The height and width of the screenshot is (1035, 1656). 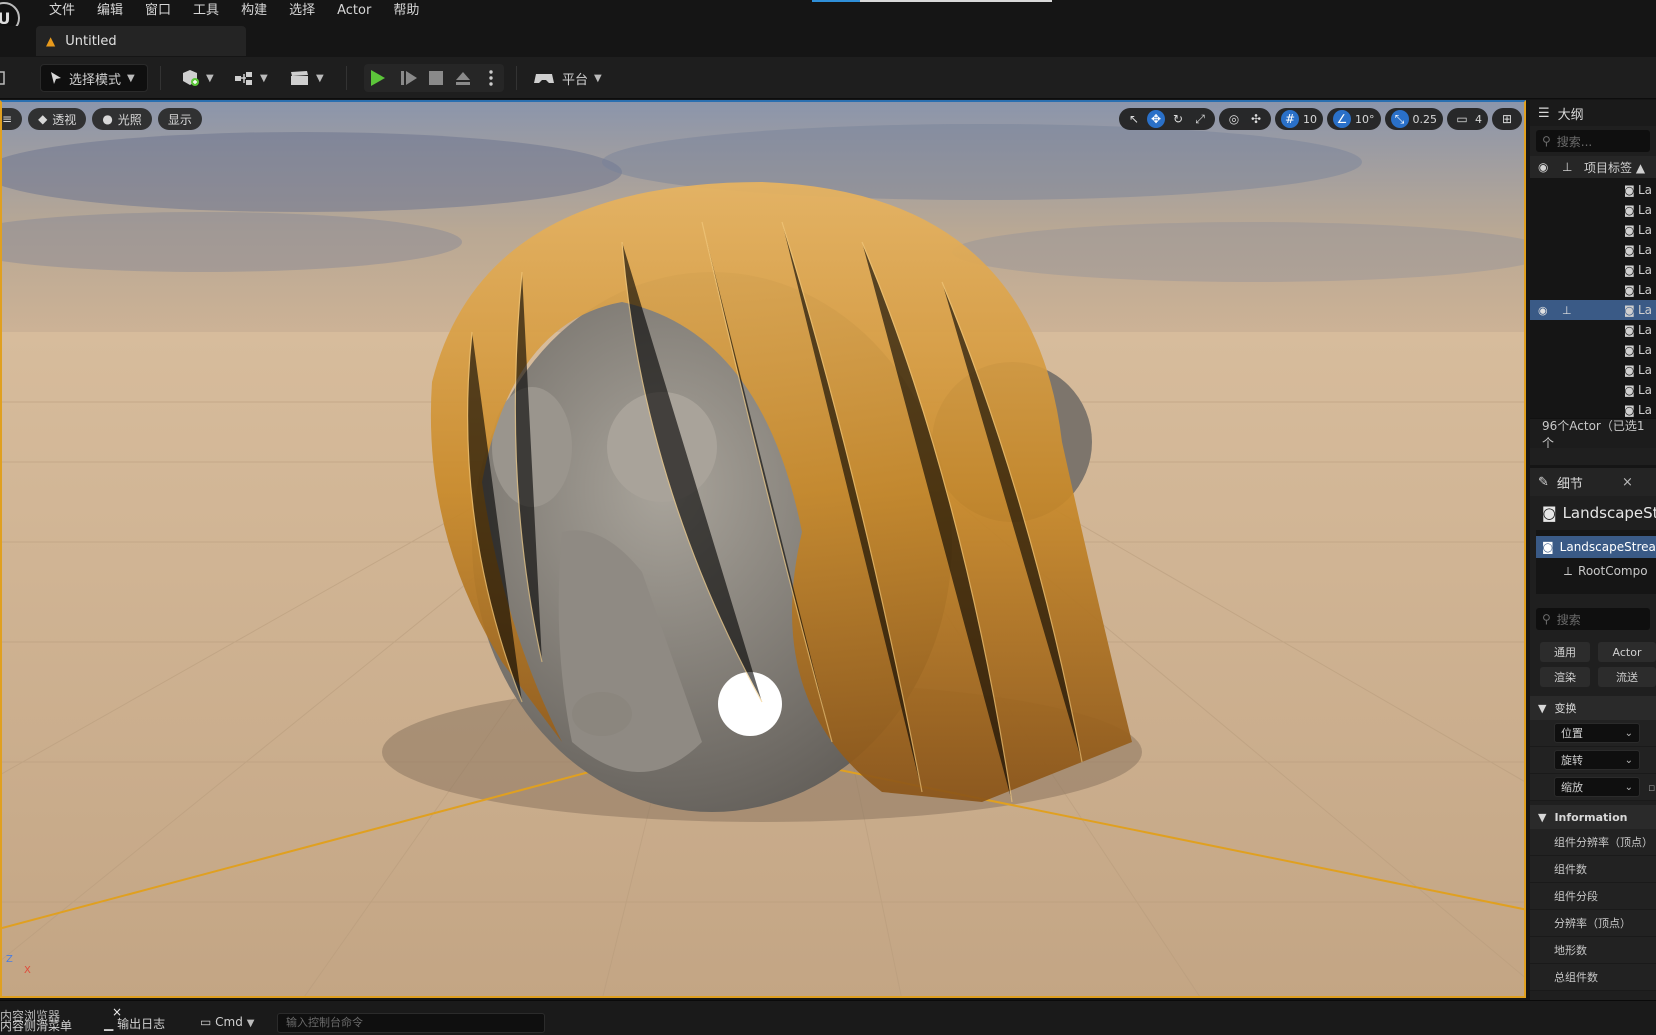 What do you see at coordinates (1627, 482) in the screenshot?
I see `close-icon: ×` at bounding box center [1627, 482].